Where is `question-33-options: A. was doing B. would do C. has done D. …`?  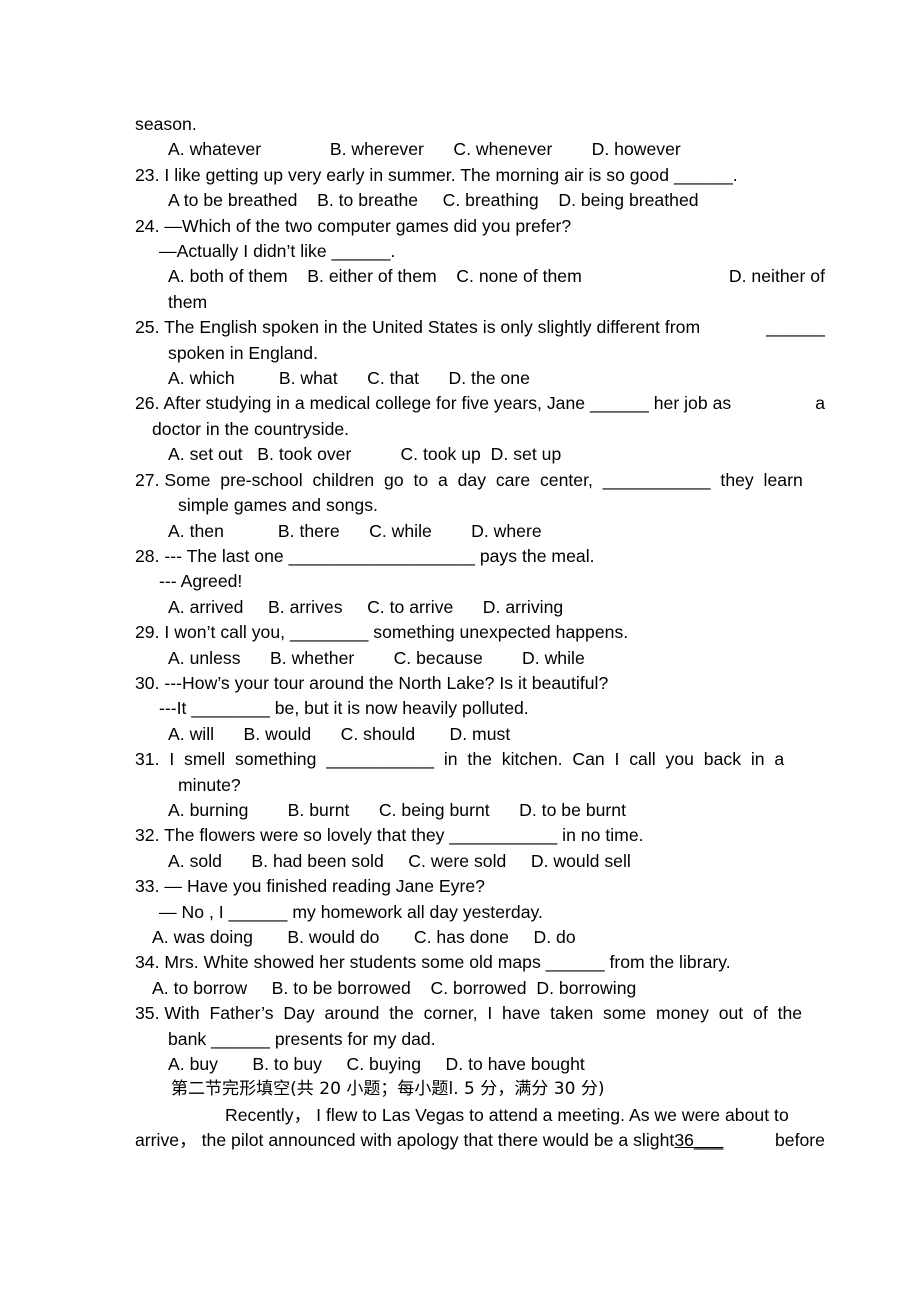
question-33-options: A. was doing B. would do C. has done D. … is located at coordinates (364, 937).